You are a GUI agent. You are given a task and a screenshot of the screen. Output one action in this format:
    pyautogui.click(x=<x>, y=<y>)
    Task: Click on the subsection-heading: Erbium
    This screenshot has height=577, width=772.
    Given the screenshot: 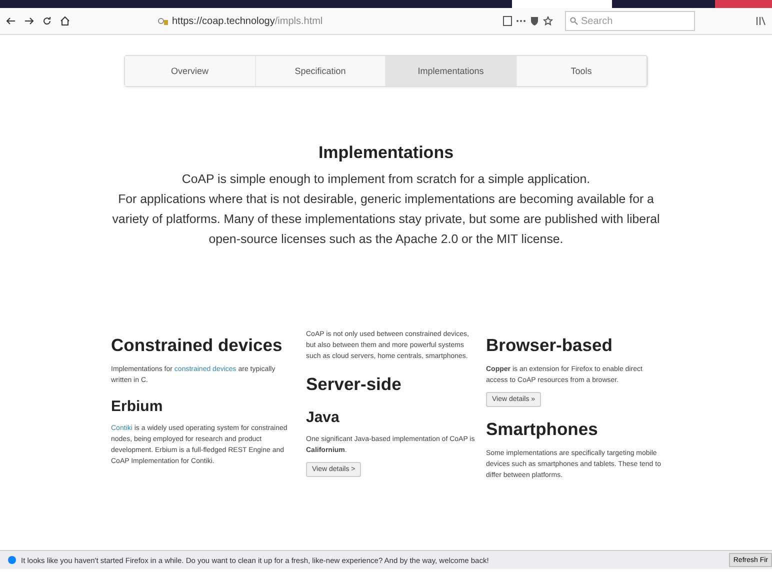 What is the action you would take?
    pyautogui.click(x=137, y=406)
    